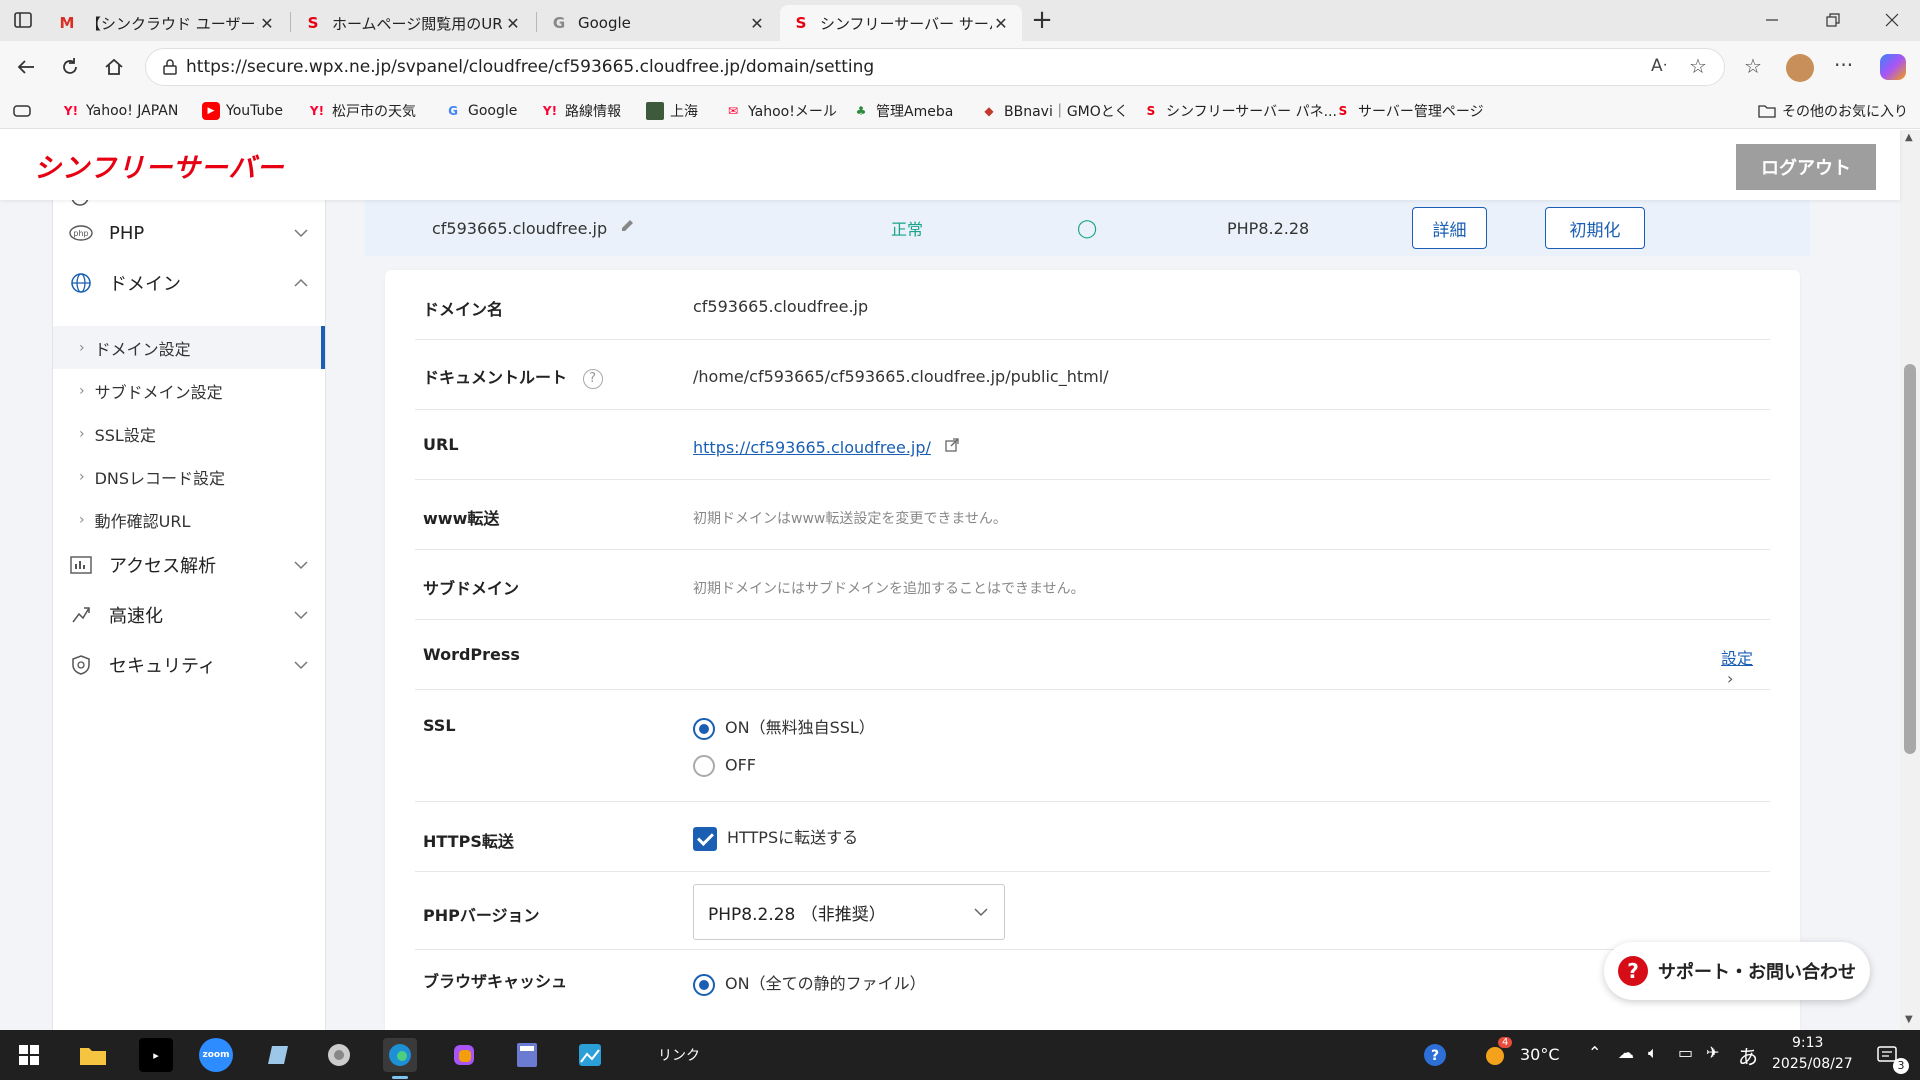 This screenshot has width=1920, height=1080. What do you see at coordinates (339, 1055) in the screenshot?
I see `browser-app-icon` at bounding box center [339, 1055].